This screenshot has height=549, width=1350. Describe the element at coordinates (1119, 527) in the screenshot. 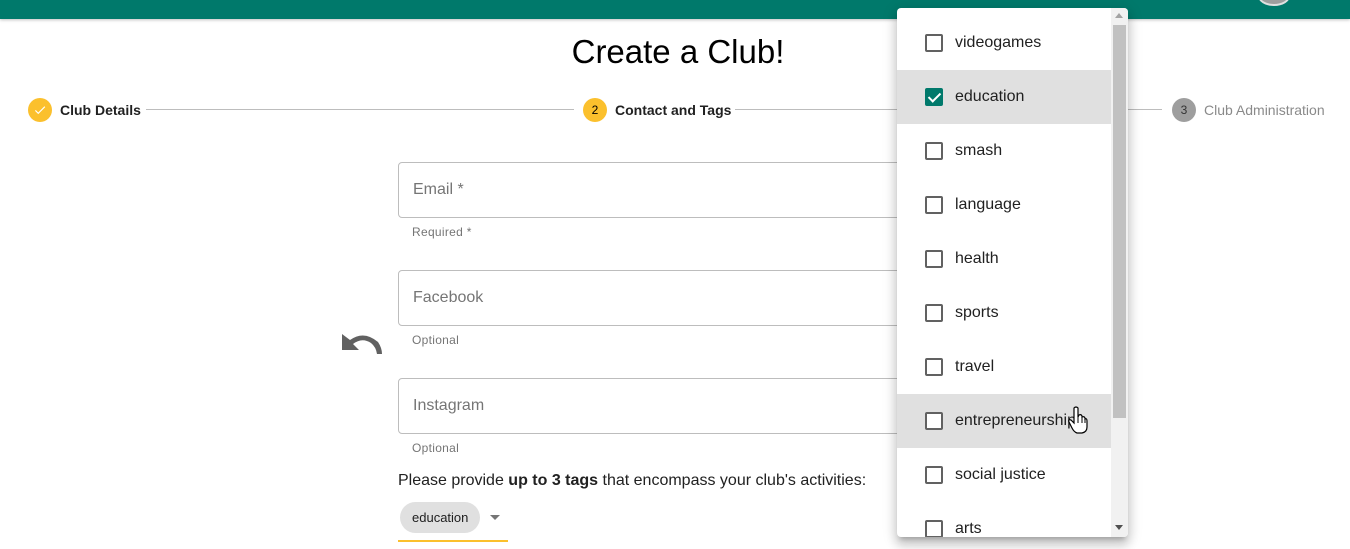

I see `scroll-down-arrow-icon` at that location.